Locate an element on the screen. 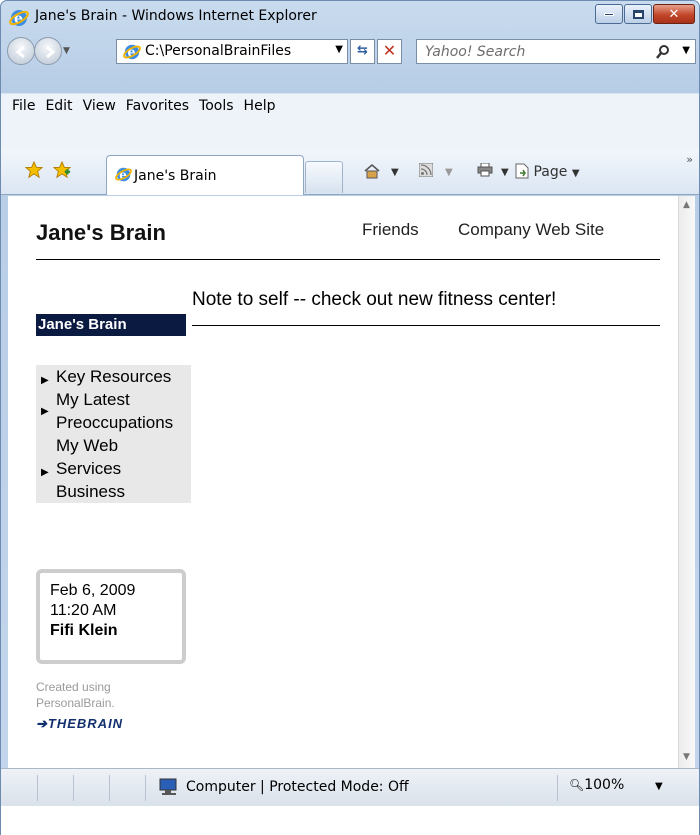  company-web-site-link: Company Web Site is located at coordinates (531, 230).